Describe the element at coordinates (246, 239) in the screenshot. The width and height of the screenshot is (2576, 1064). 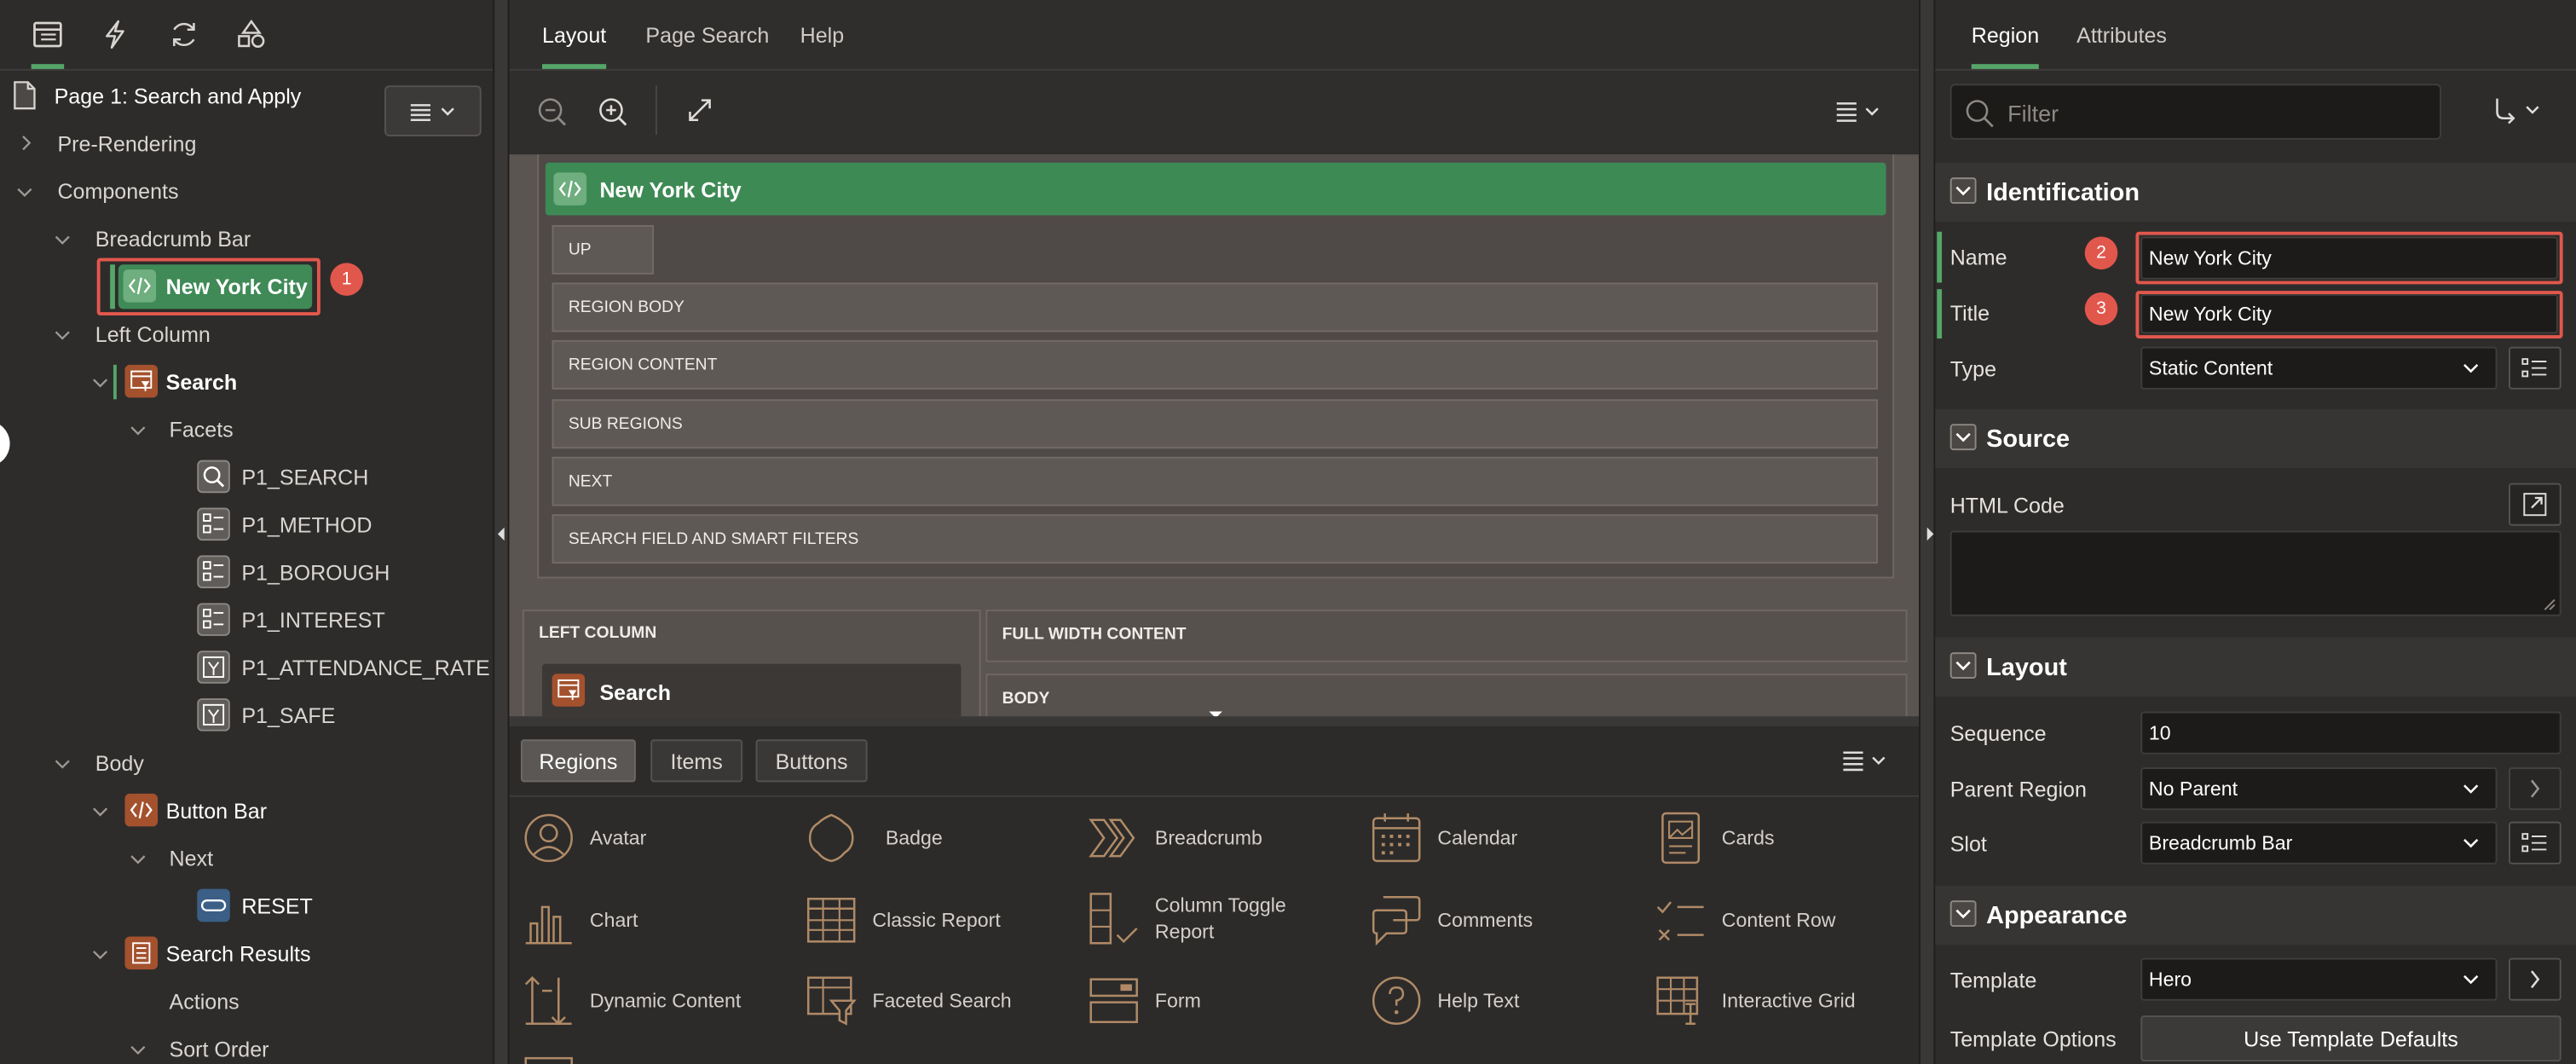
I see `tree-breadcrumb-bar: Breadcrumb Bar` at that location.